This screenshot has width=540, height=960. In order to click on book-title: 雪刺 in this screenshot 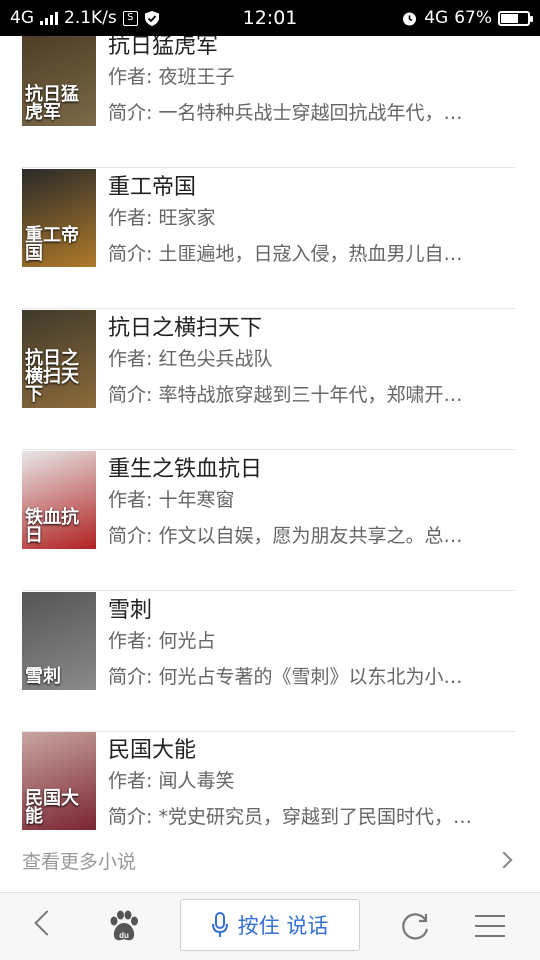, I will do `click(130, 608)`.